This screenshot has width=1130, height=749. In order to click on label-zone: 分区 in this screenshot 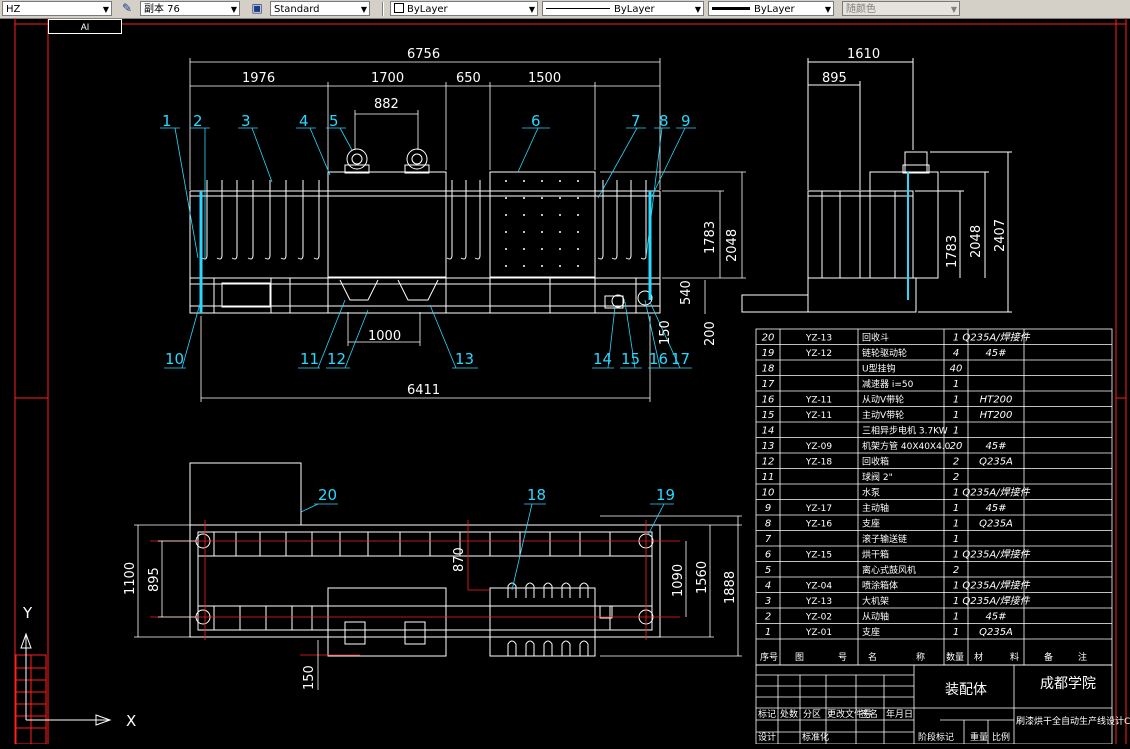, I will do `click(812, 714)`.